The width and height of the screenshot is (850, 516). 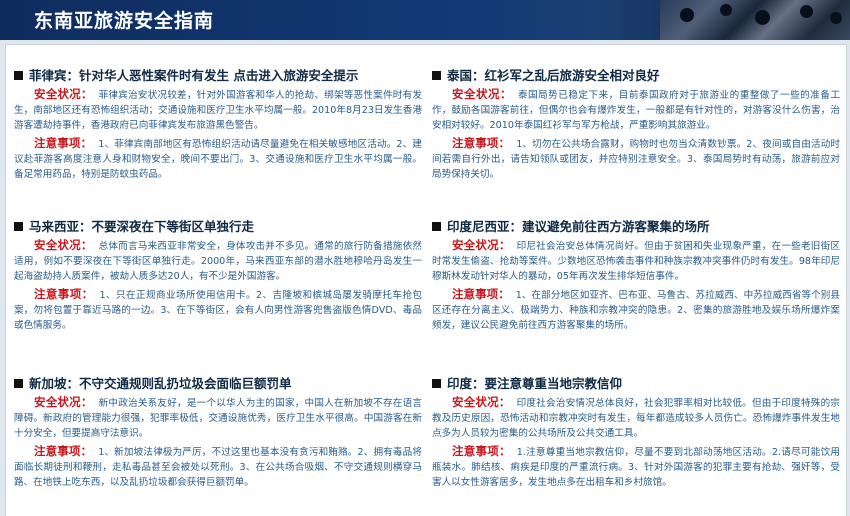 I want to click on section-title-link: 泰国：红衫军之乱后旅游安全相对良好, so click(x=636, y=76).